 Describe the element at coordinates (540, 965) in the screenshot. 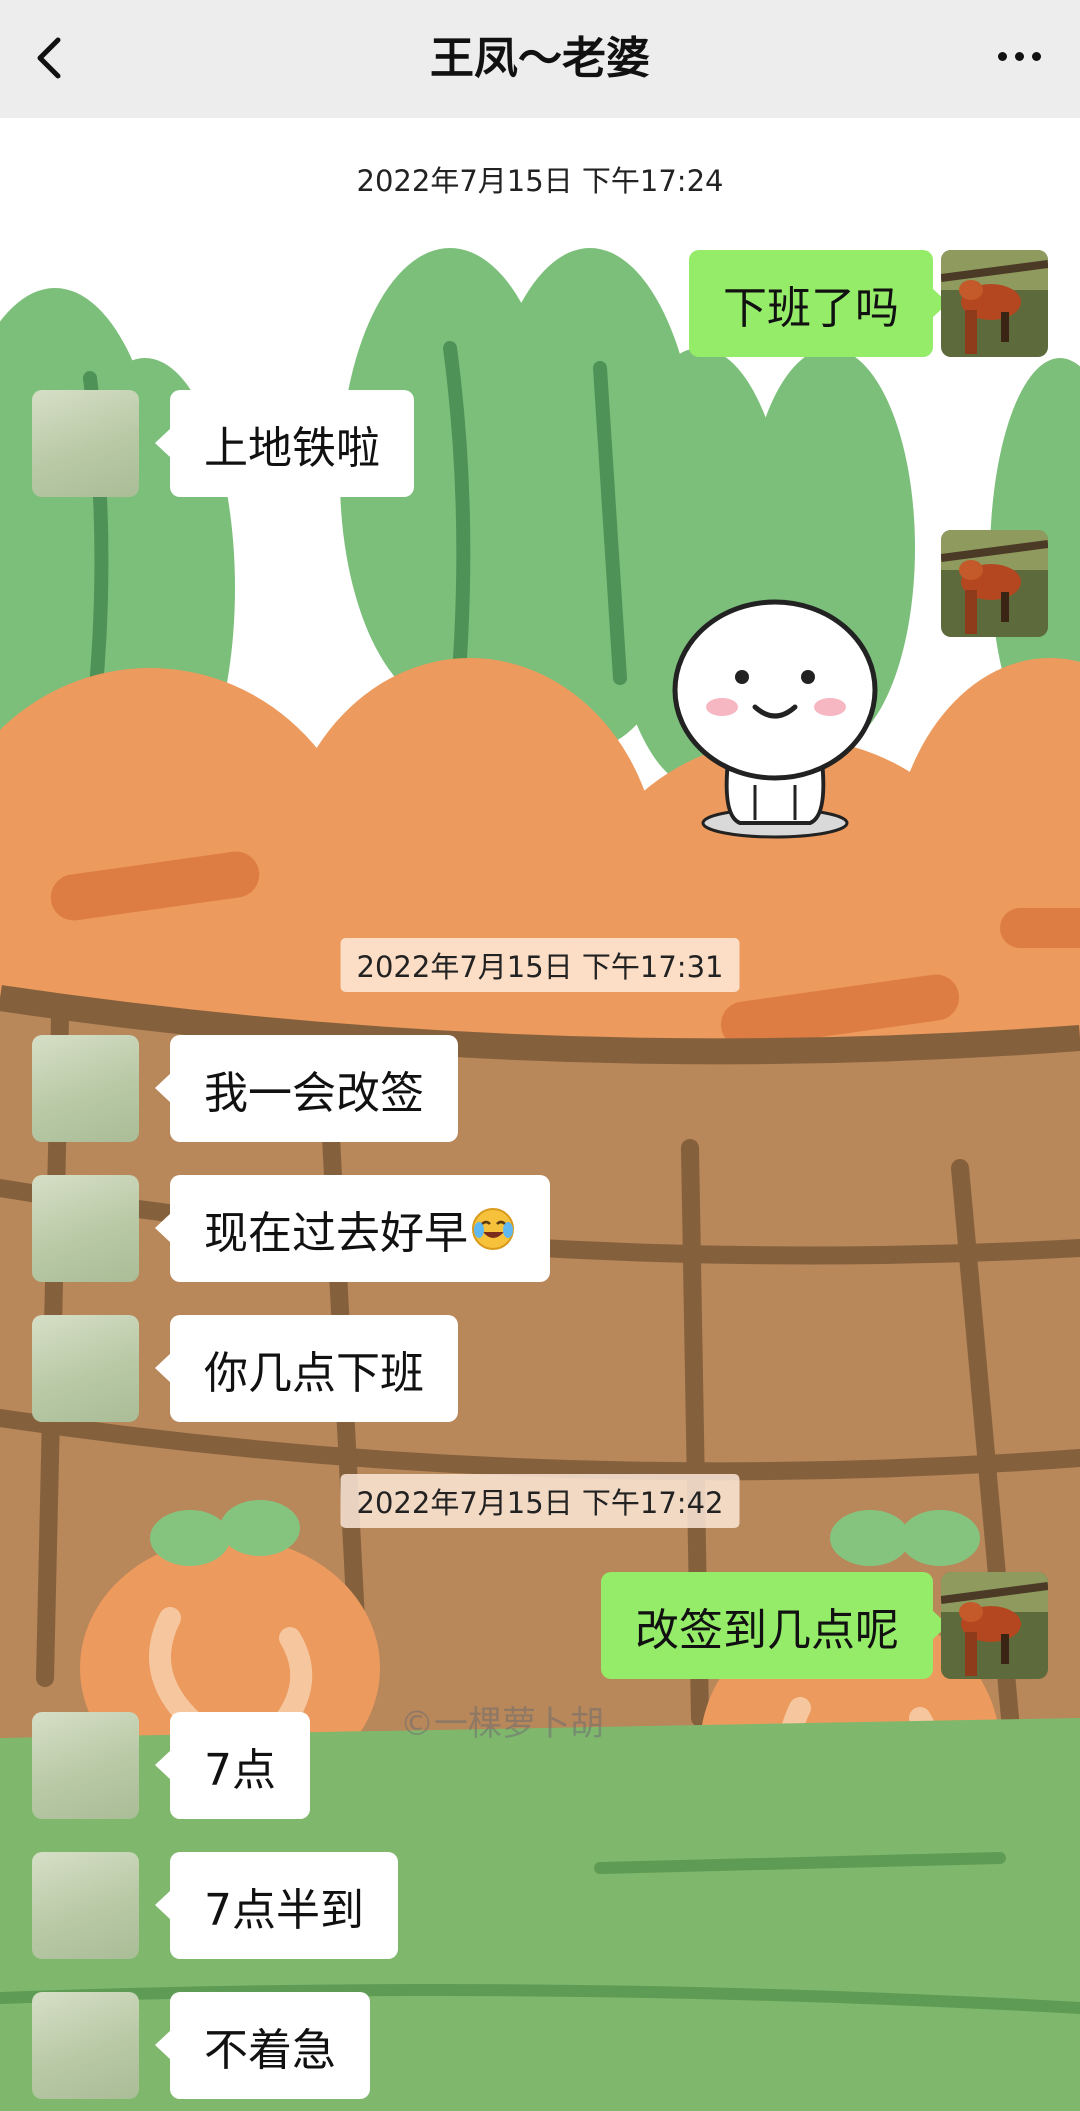

I see `timestamp: 2022年7月15日 下午17:31` at that location.